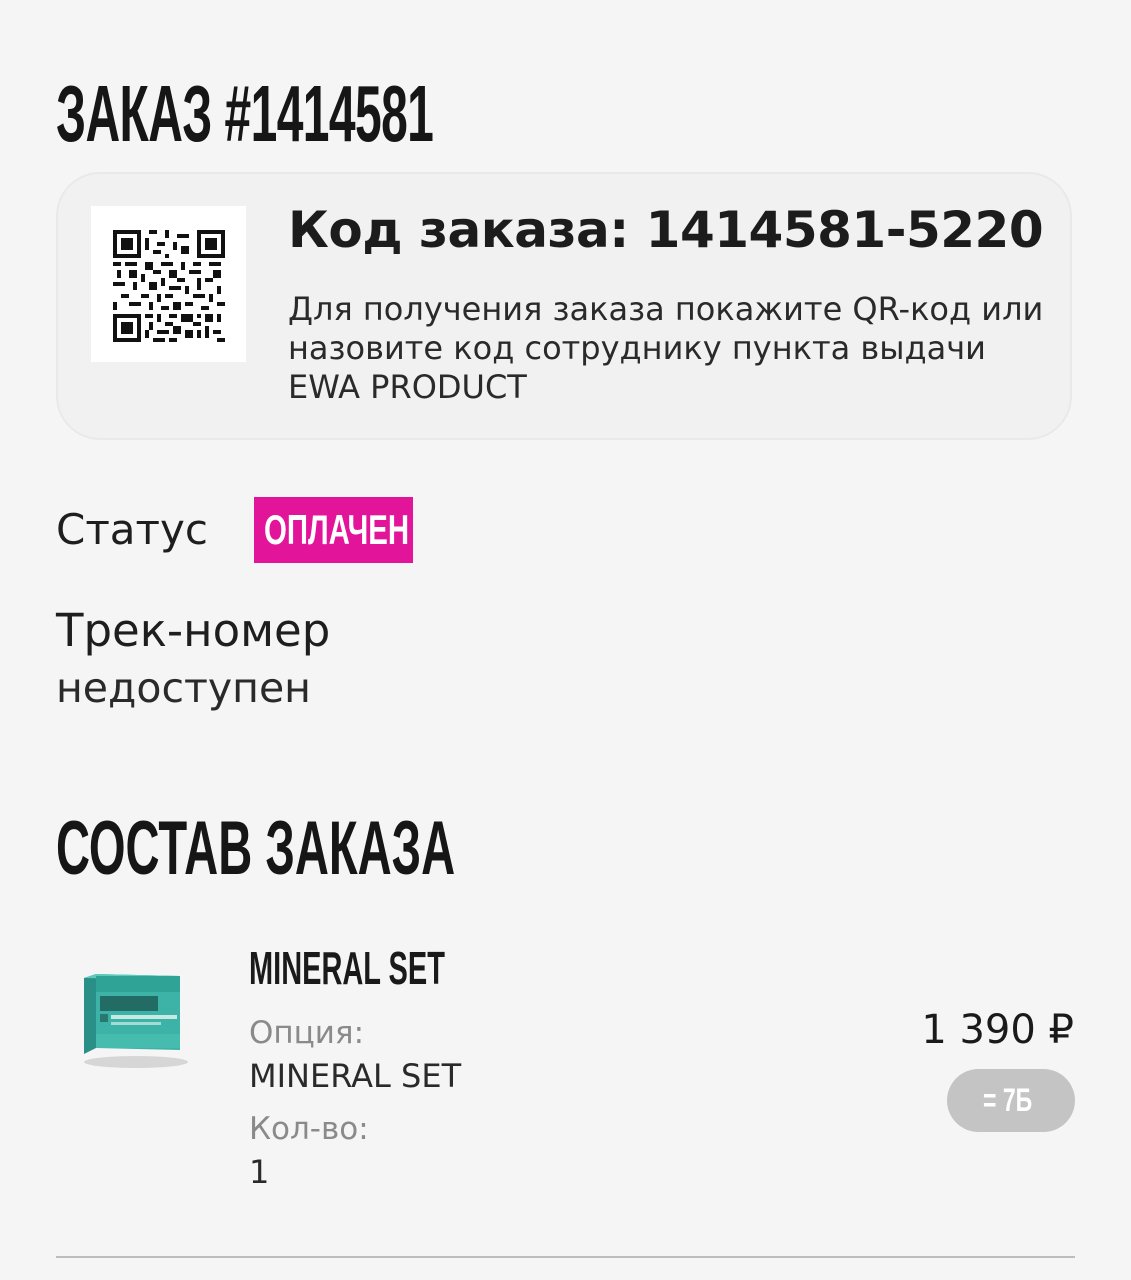 The image size is (1131, 1280). I want to click on order-contents-title: СОСТАВ ЗАКАЗА, so click(256, 848).